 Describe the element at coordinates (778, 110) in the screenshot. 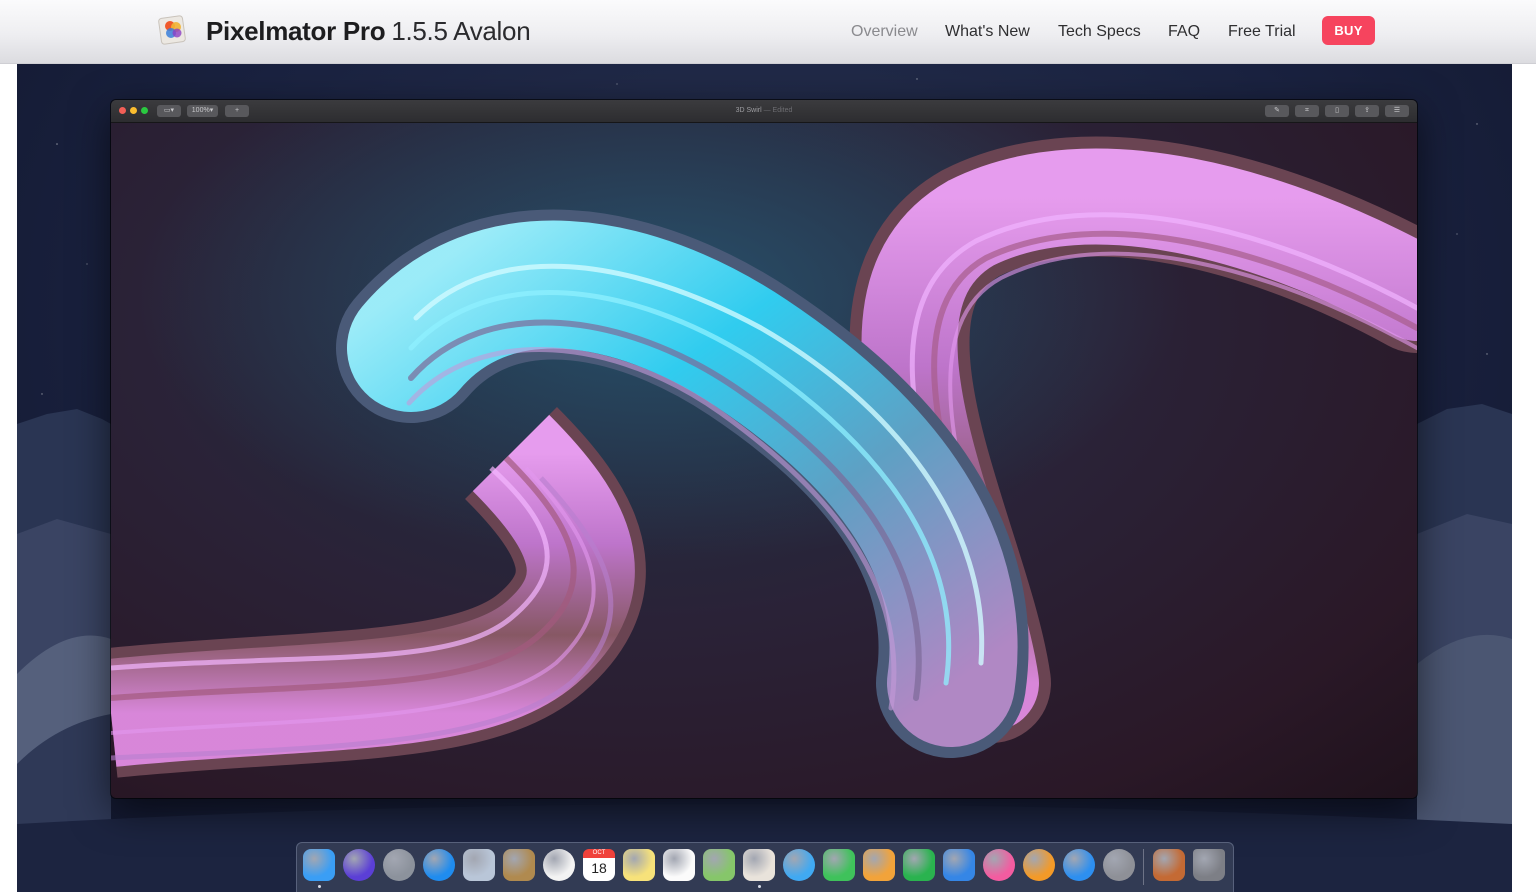

I see `document-state: — Edited` at that location.